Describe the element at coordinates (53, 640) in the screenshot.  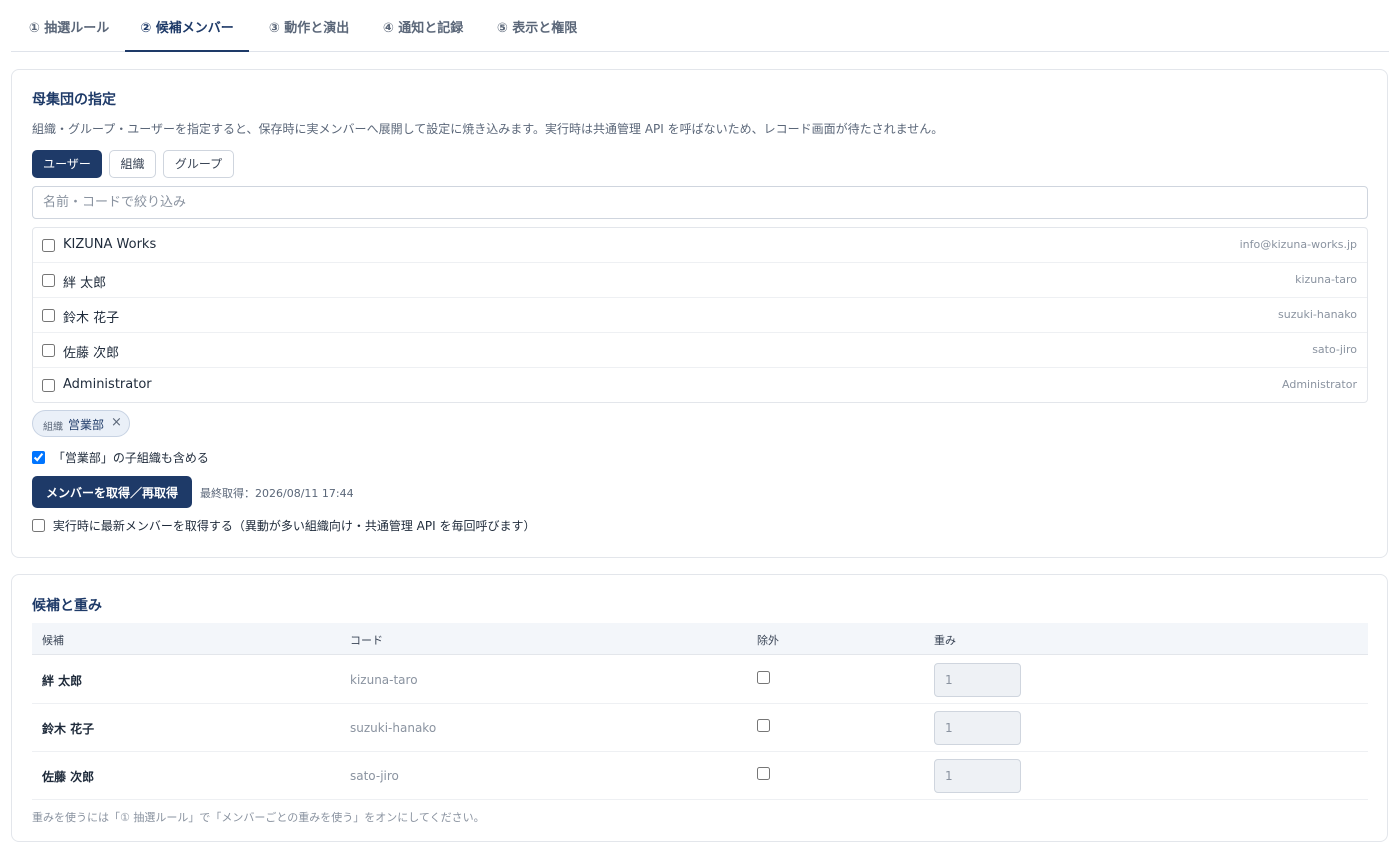
I see `header-candidate: 候補` at that location.